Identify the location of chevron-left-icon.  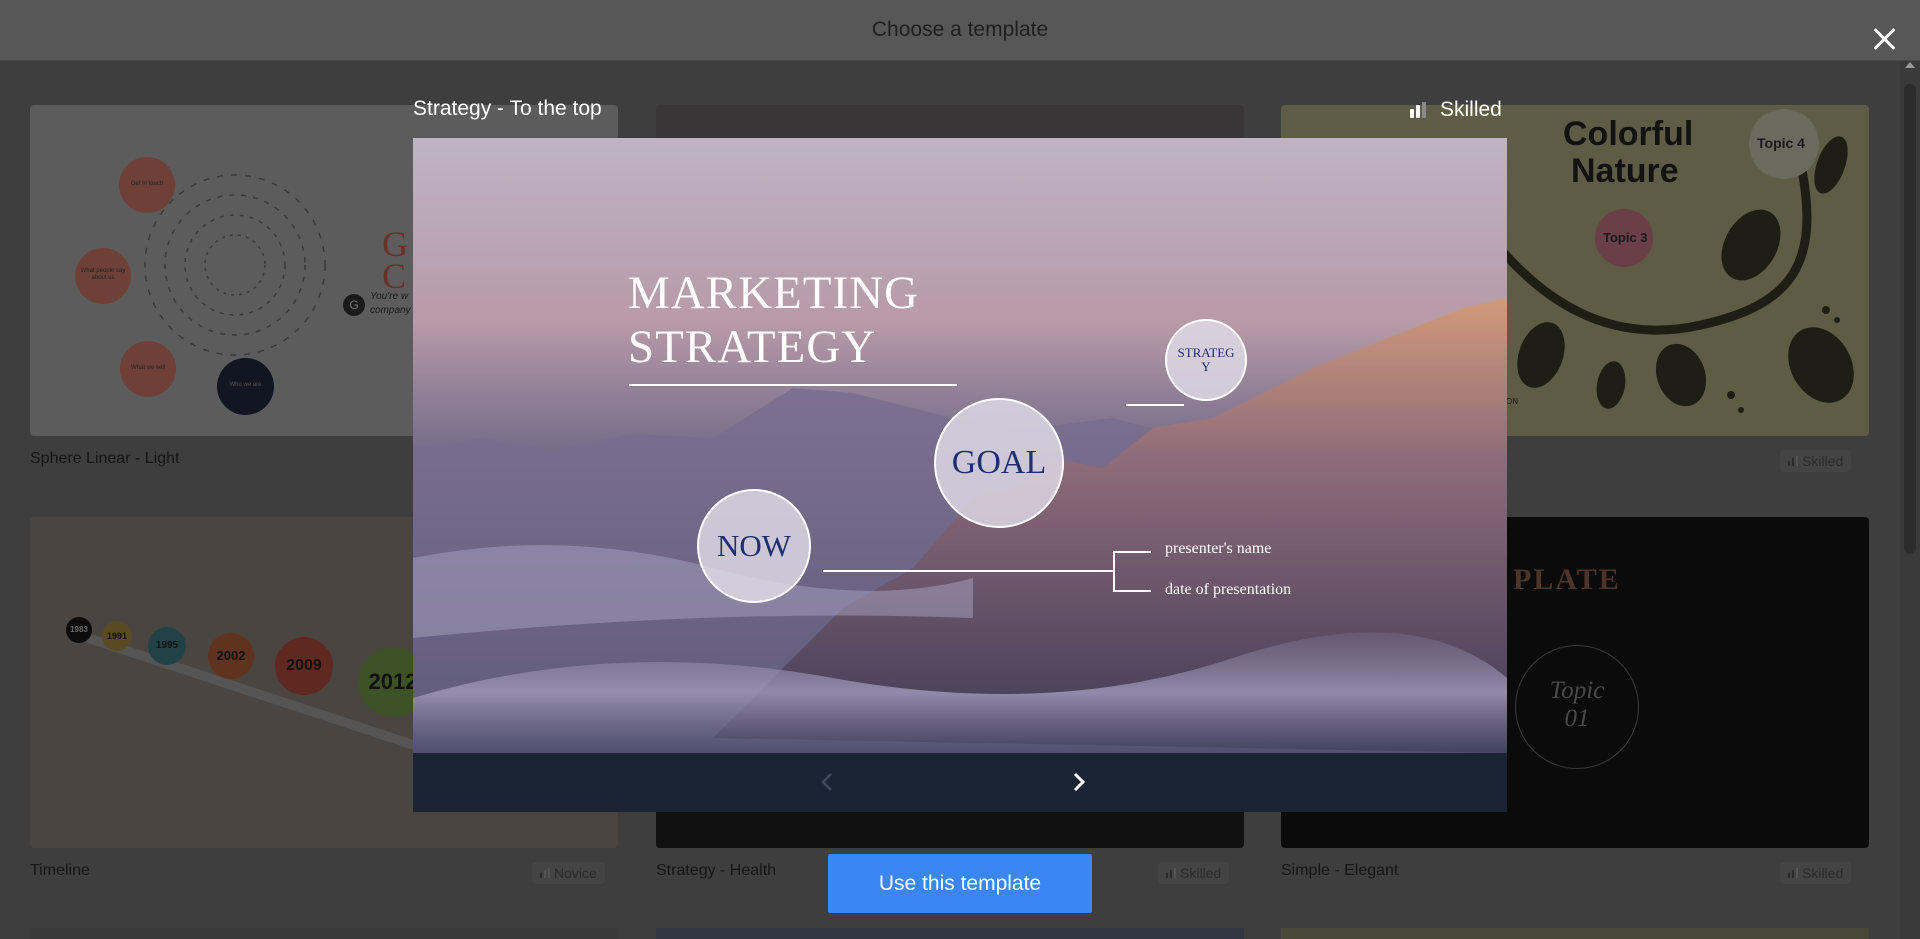
(828, 782).